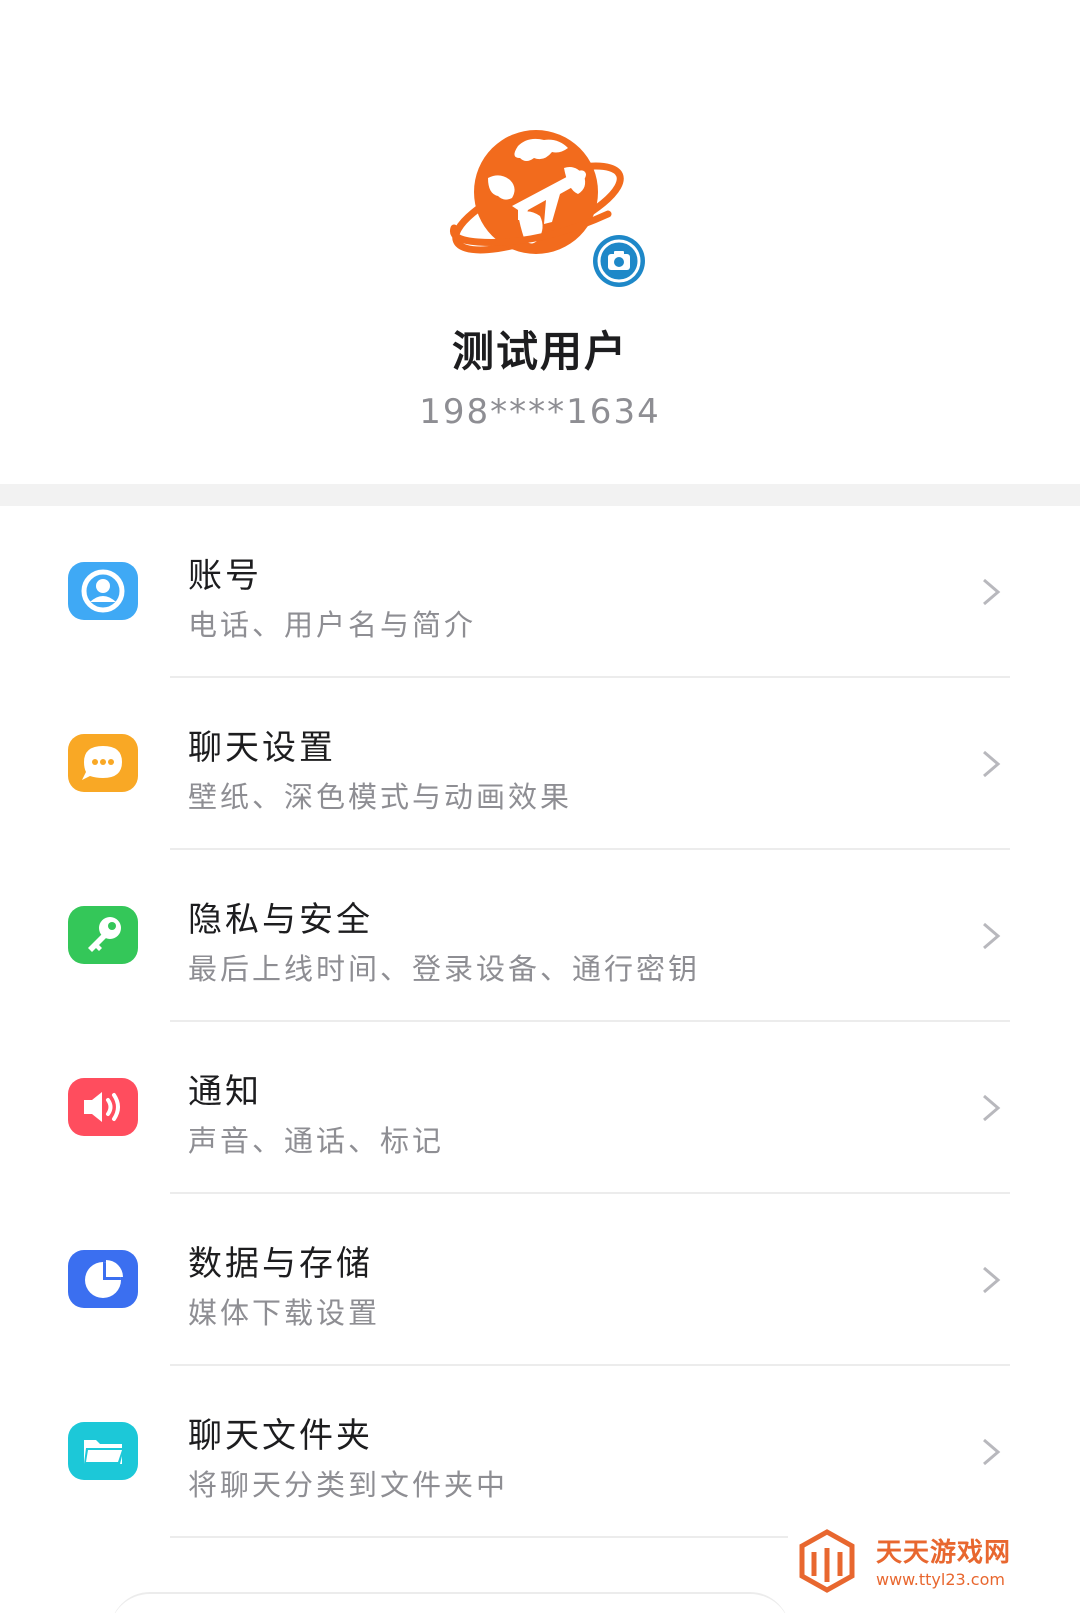  I want to click on avatar-container, so click(548, 209).